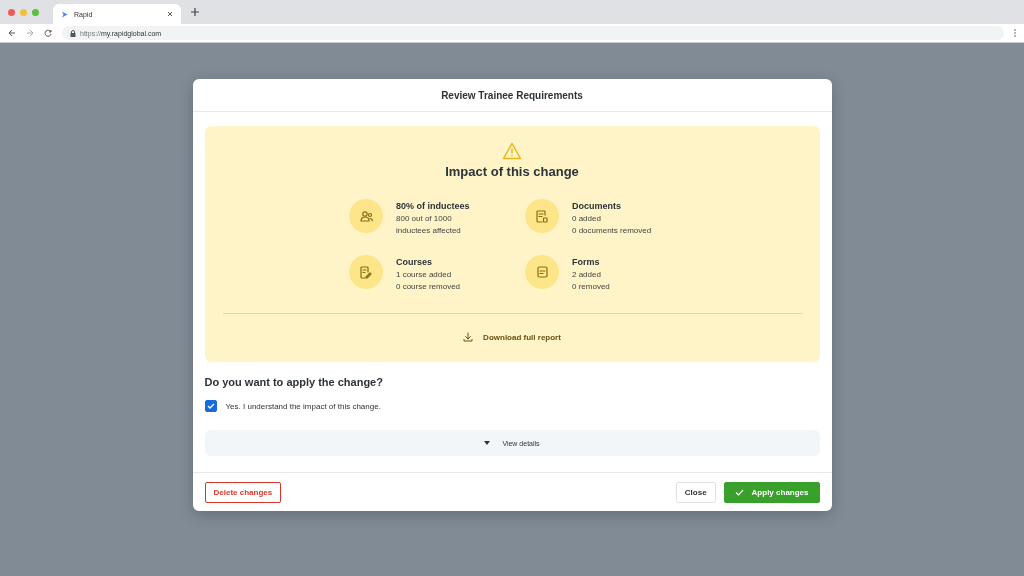  What do you see at coordinates (243, 492) in the screenshot?
I see `delete-changes-button: Delete changes` at bounding box center [243, 492].